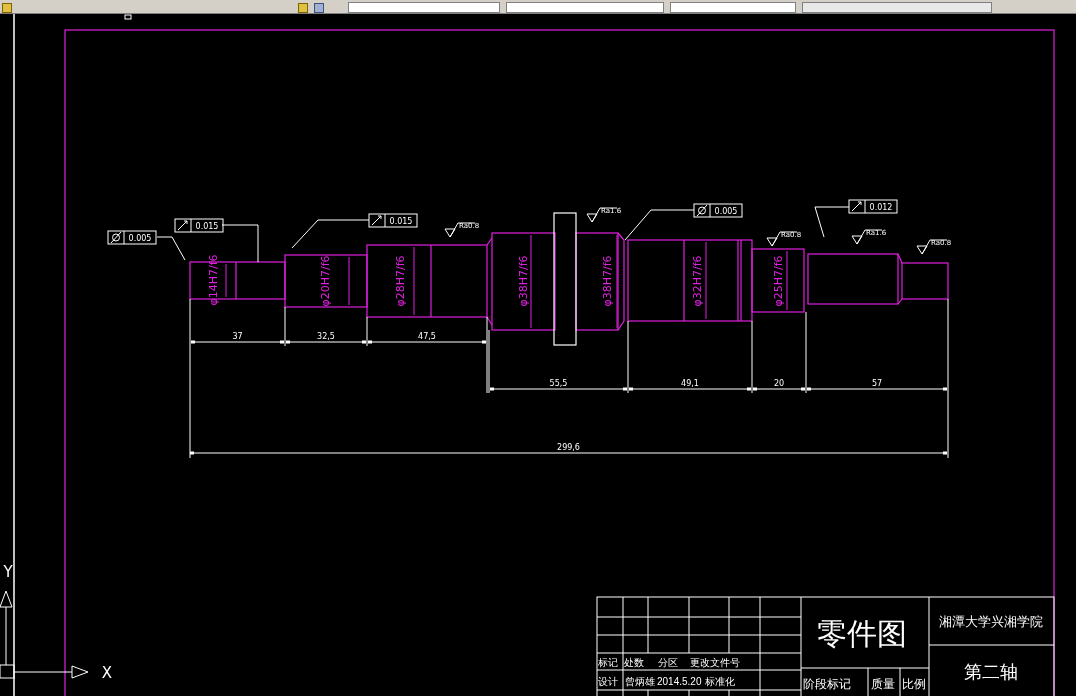 The width and height of the screenshot is (1076, 696). What do you see at coordinates (697, 281) in the screenshot?
I see `diameter-label: φ32H7/f6` at bounding box center [697, 281].